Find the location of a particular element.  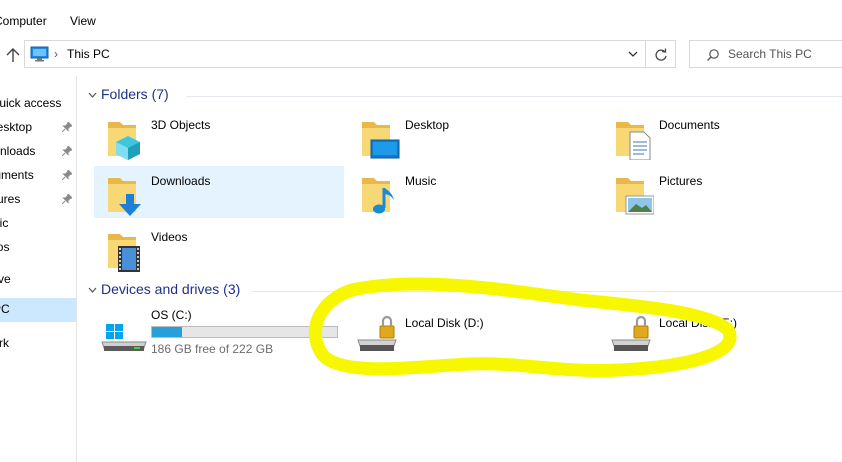

windows-drive-icon is located at coordinates (124, 337).